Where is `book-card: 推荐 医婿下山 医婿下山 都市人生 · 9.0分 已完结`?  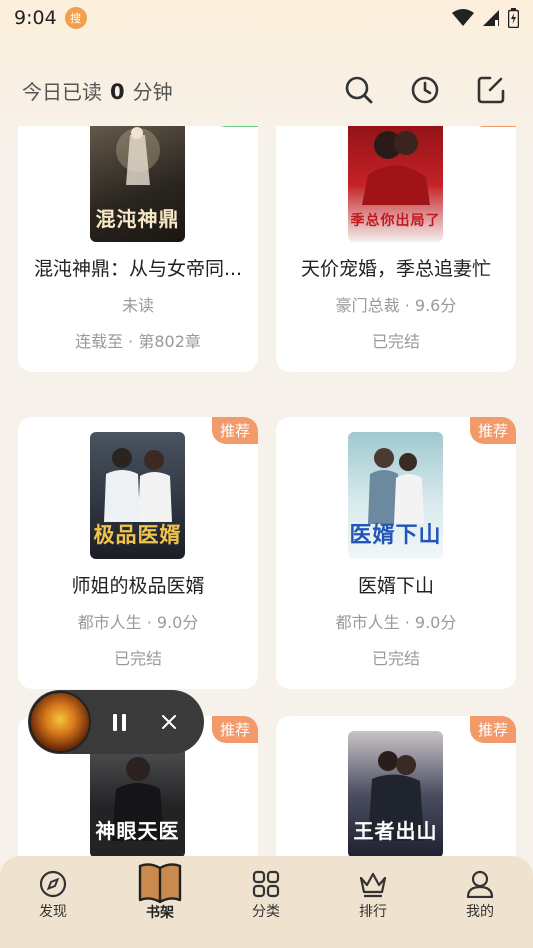 book-card: 推荐 医婿下山 医婿下山 都市人生 · 9.0分 已完结 is located at coordinates (396, 553).